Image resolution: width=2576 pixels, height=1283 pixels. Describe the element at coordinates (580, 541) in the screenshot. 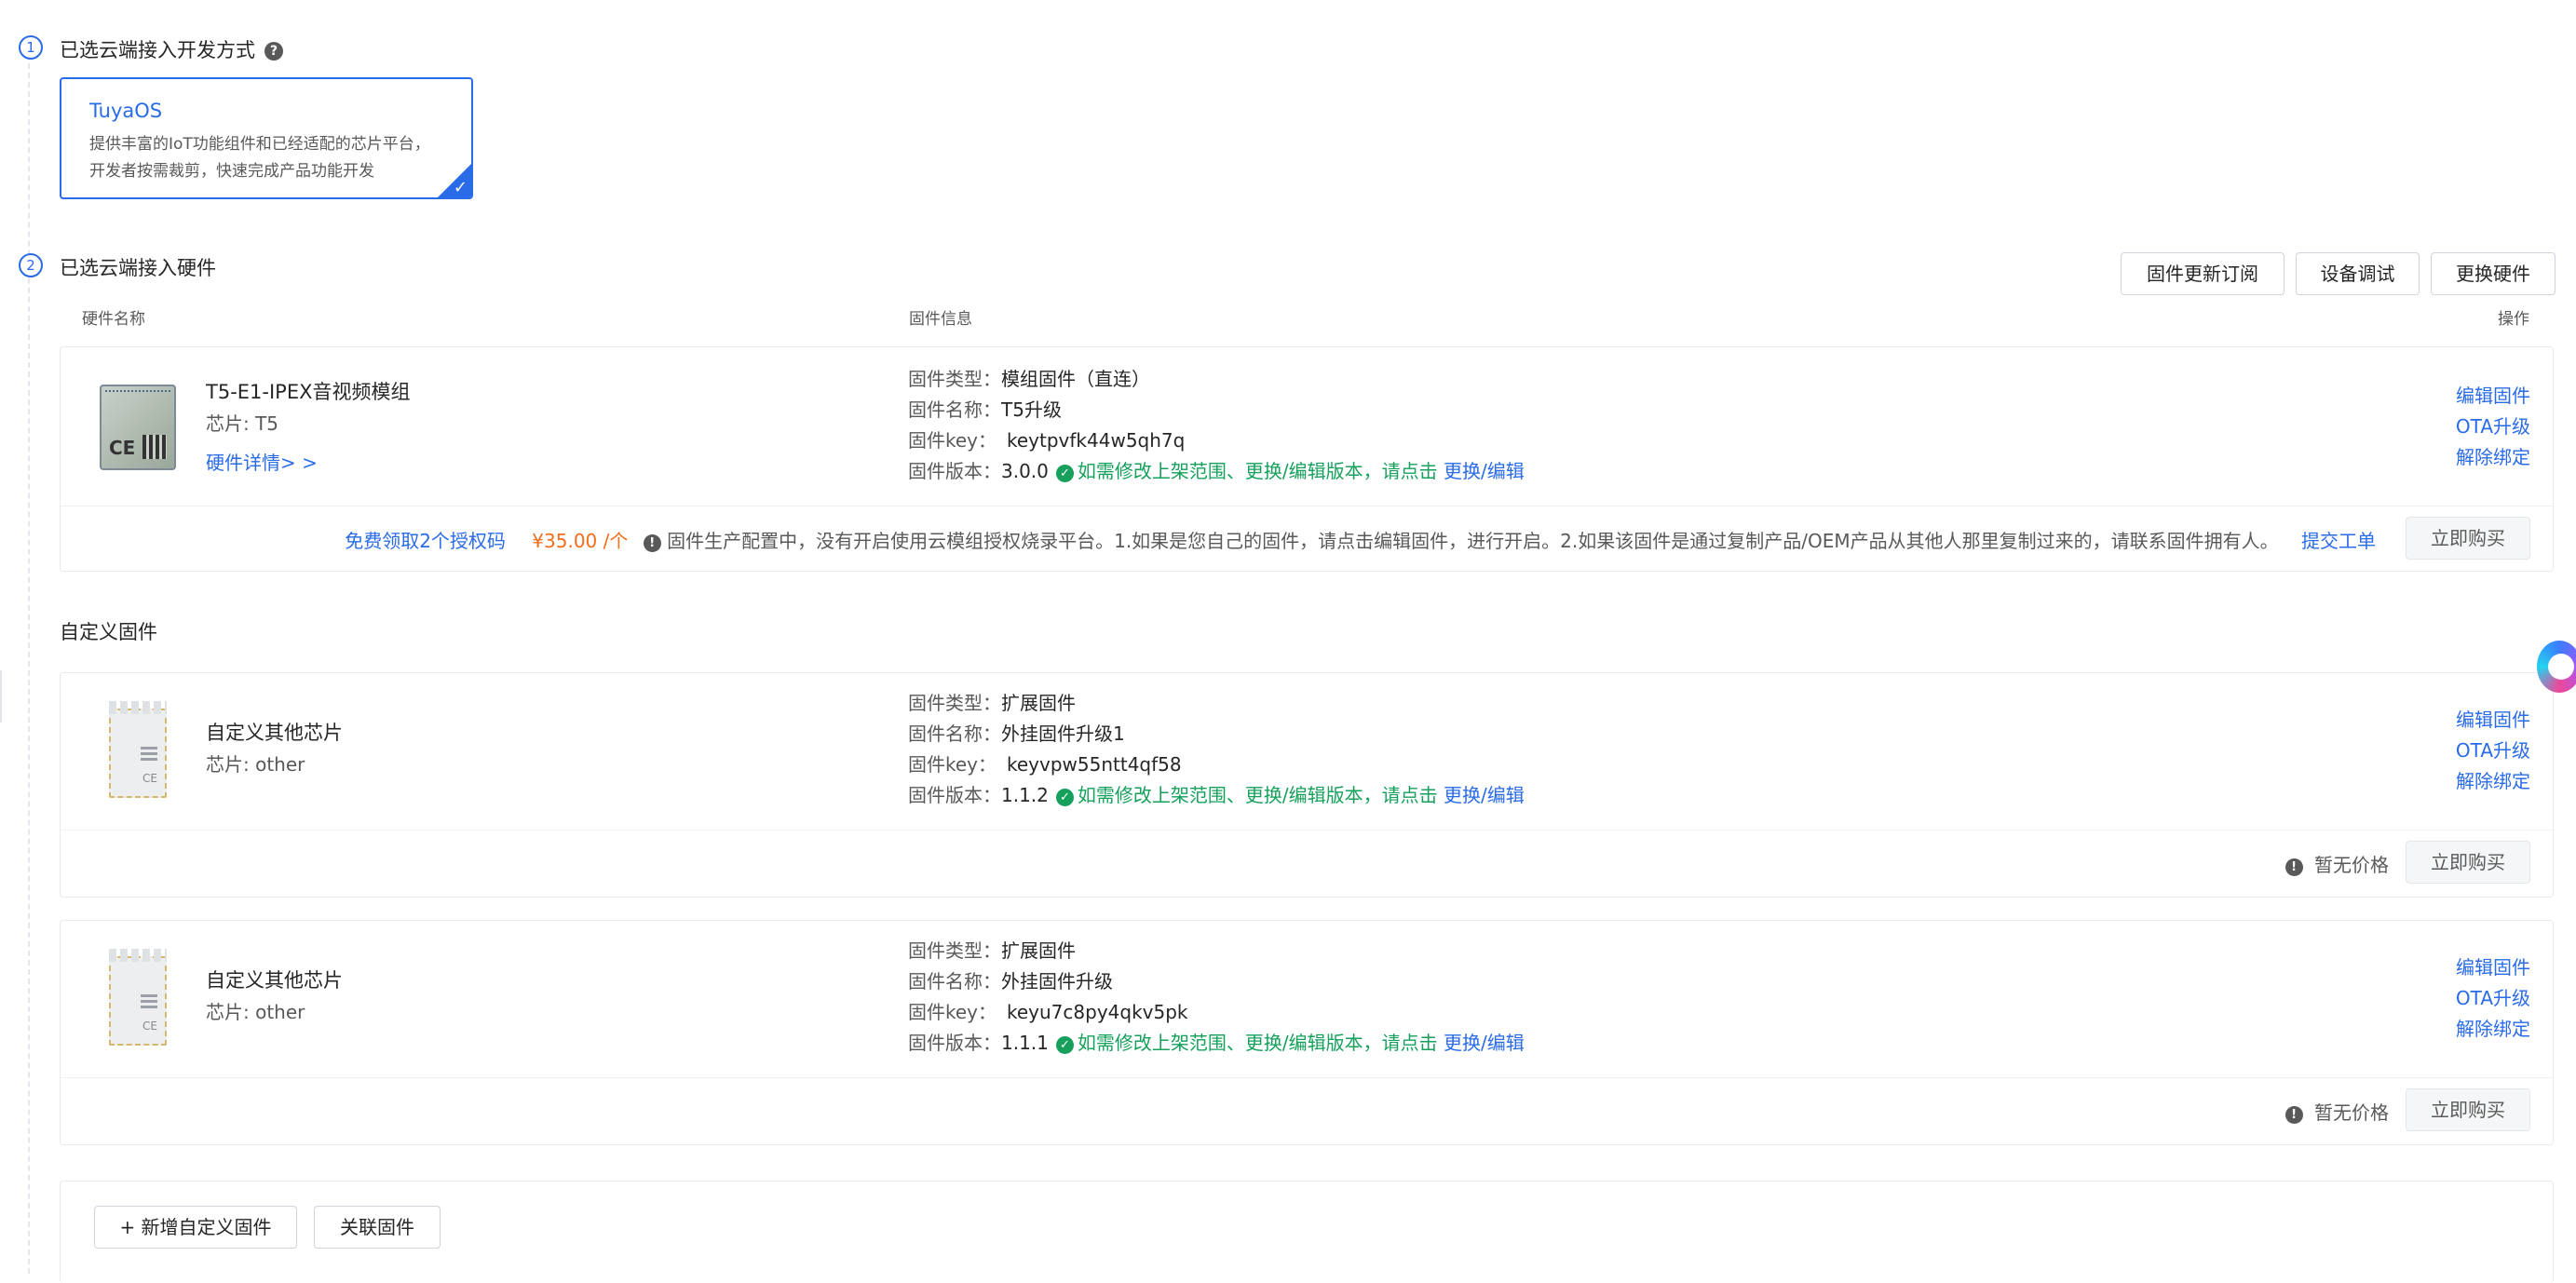

I see `price: ¥35.00 /个` at that location.